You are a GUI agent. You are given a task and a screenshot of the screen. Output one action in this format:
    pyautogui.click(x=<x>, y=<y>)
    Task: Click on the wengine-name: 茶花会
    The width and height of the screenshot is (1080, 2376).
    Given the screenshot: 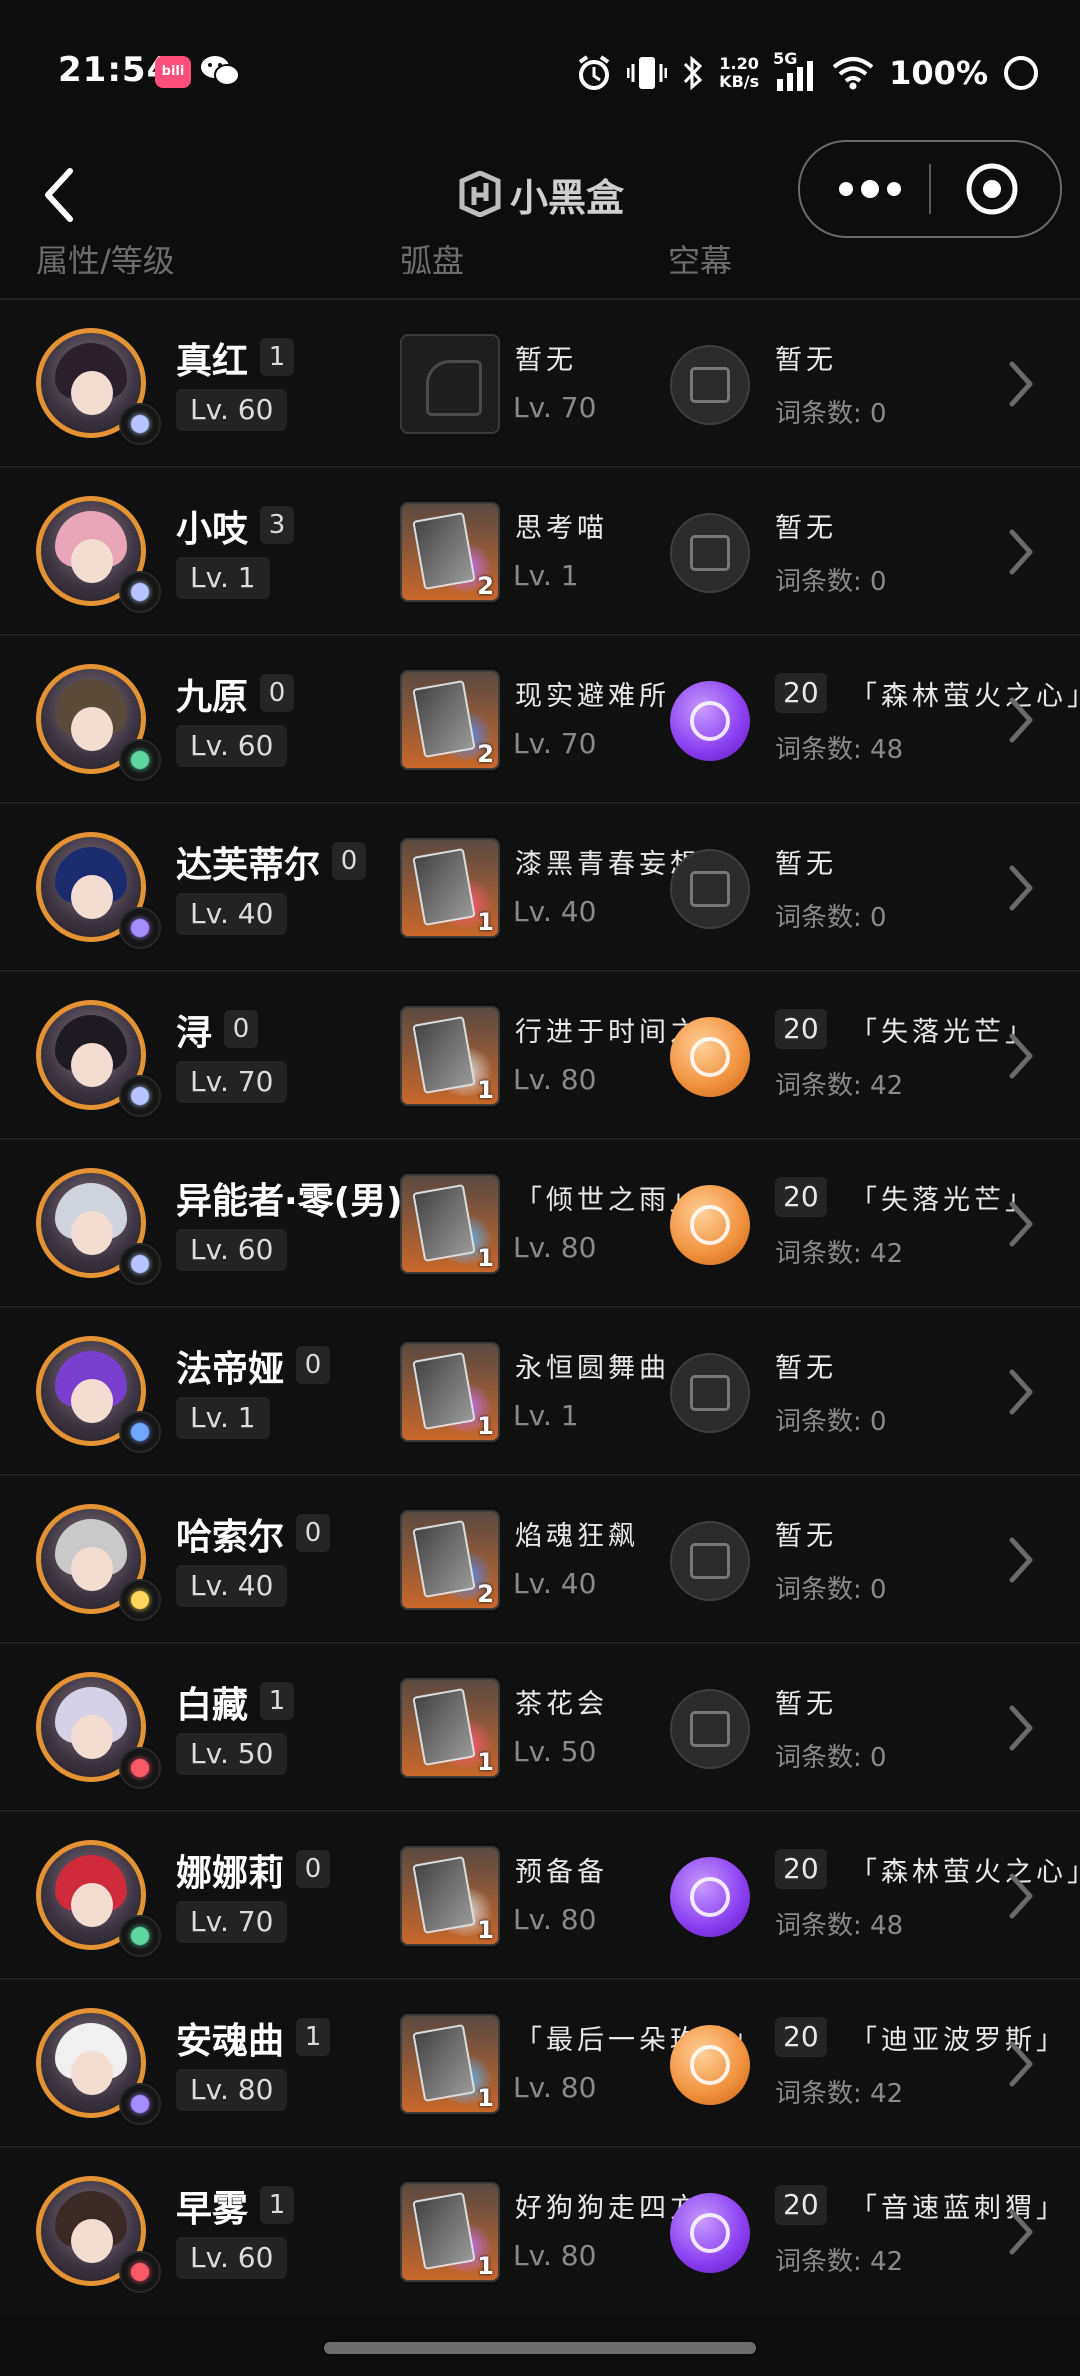 What is the action you would take?
    pyautogui.click(x=561, y=1704)
    